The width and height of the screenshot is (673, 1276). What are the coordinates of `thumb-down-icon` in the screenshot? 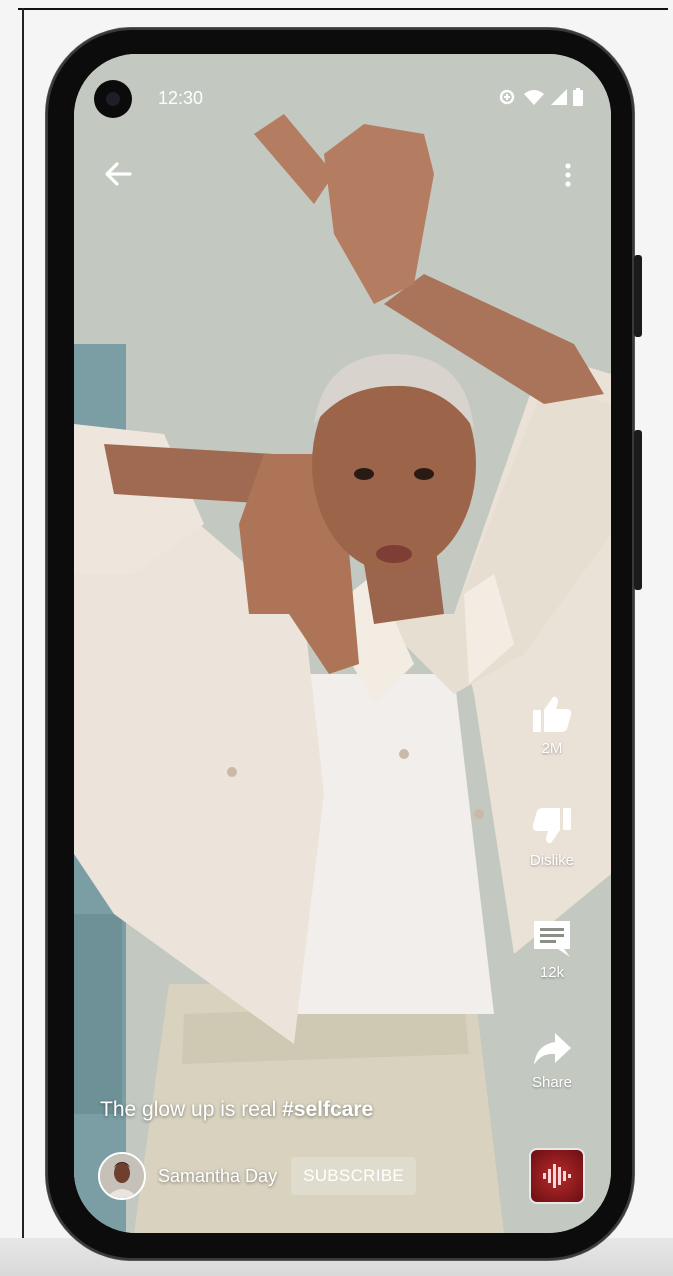 It's located at (551, 826).